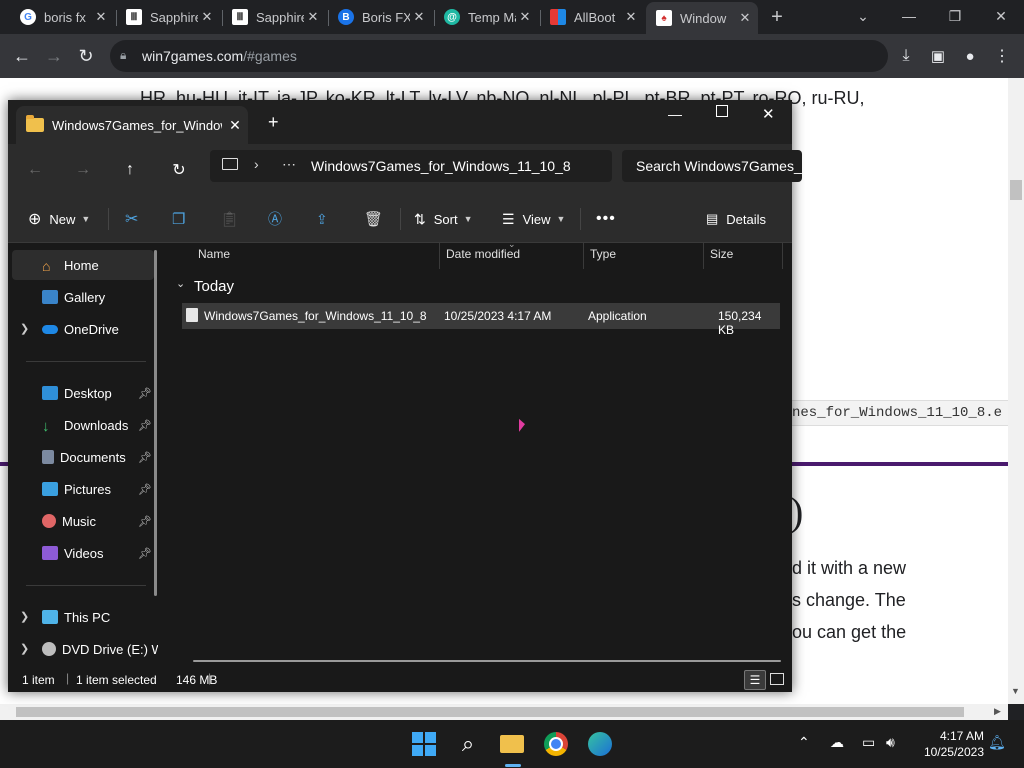 The width and height of the screenshot is (1024, 768). I want to click on nav-item-onedrive: OneDrive, so click(100, 329).